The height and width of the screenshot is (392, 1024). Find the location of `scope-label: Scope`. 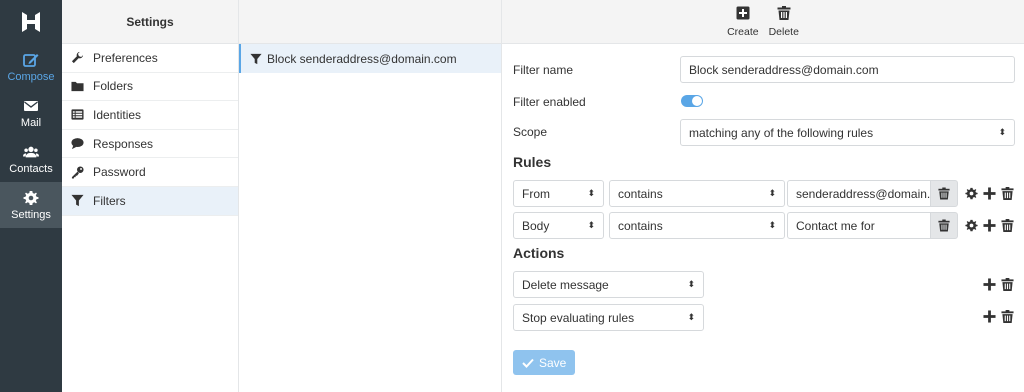

scope-label: Scope is located at coordinates (530, 132).